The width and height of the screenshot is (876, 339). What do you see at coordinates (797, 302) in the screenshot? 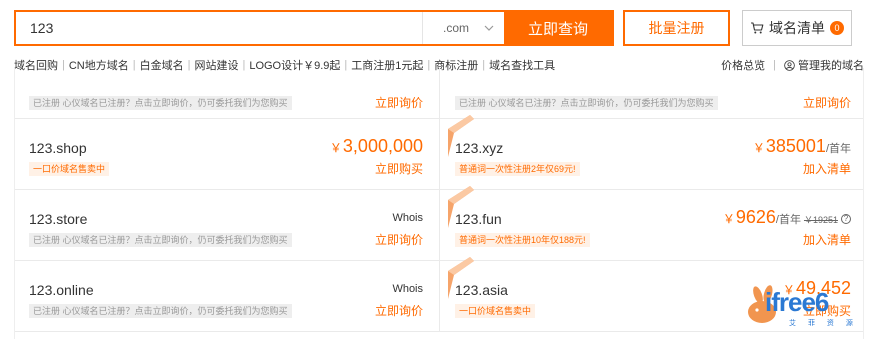
I see `watermark-text: ifree6` at bounding box center [797, 302].